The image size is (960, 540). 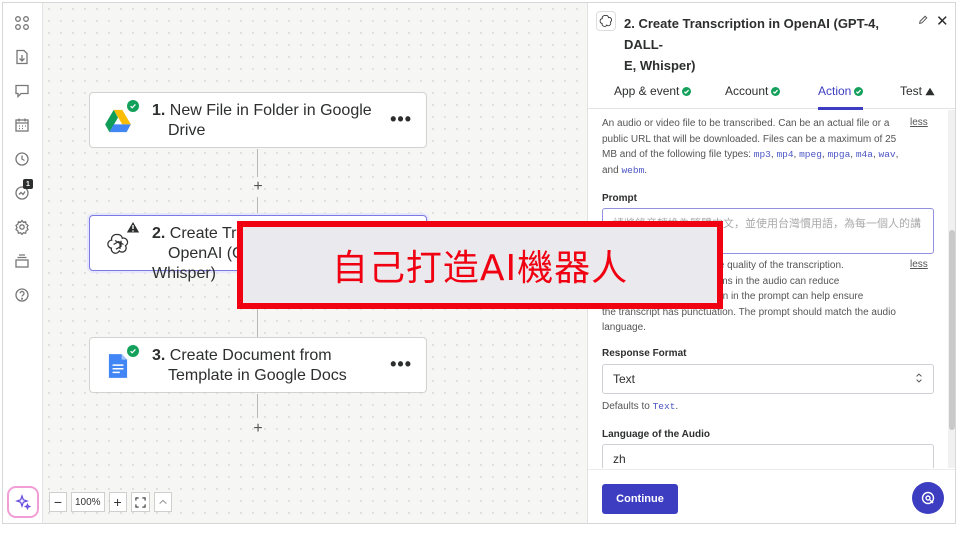 I want to click on fit-screen-icon, so click(x=140, y=502).